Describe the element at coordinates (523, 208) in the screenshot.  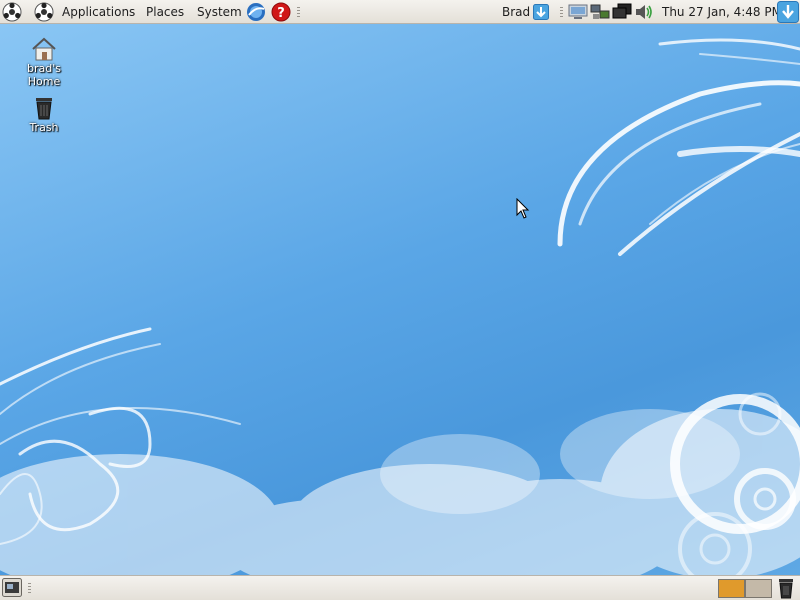
I see `mouse-pointer-icon` at that location.